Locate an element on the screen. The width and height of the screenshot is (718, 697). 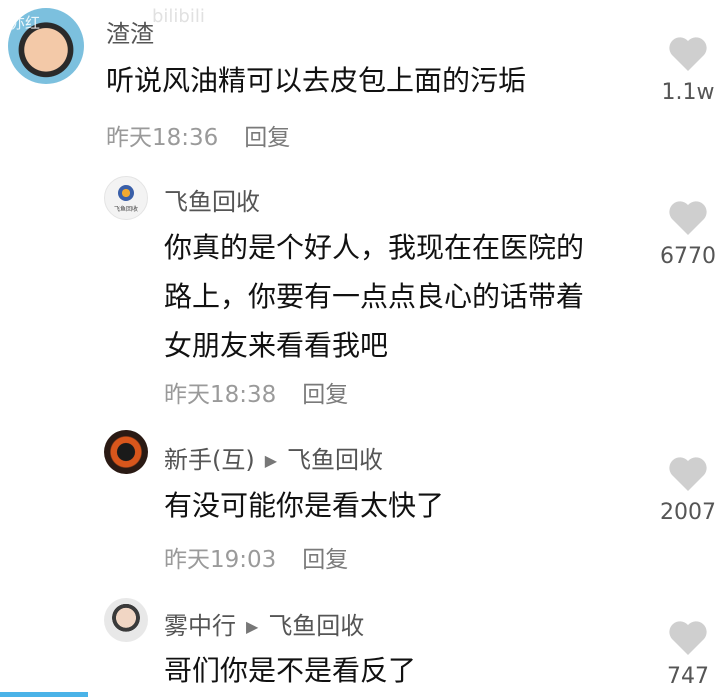
comment-meta: 昨天19:03 回复 is located at coordinates (256, 557).